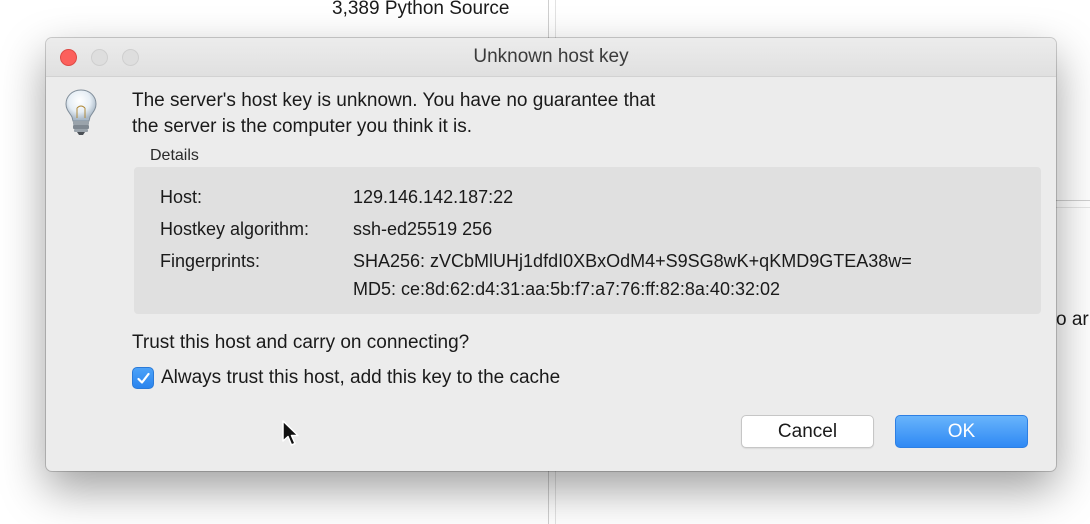 Image resolution: width=1090 pixels, height=524 pixels. I want to click on hostkey-algorithm-label: Hostkey algorithm:, so click(235, 229).